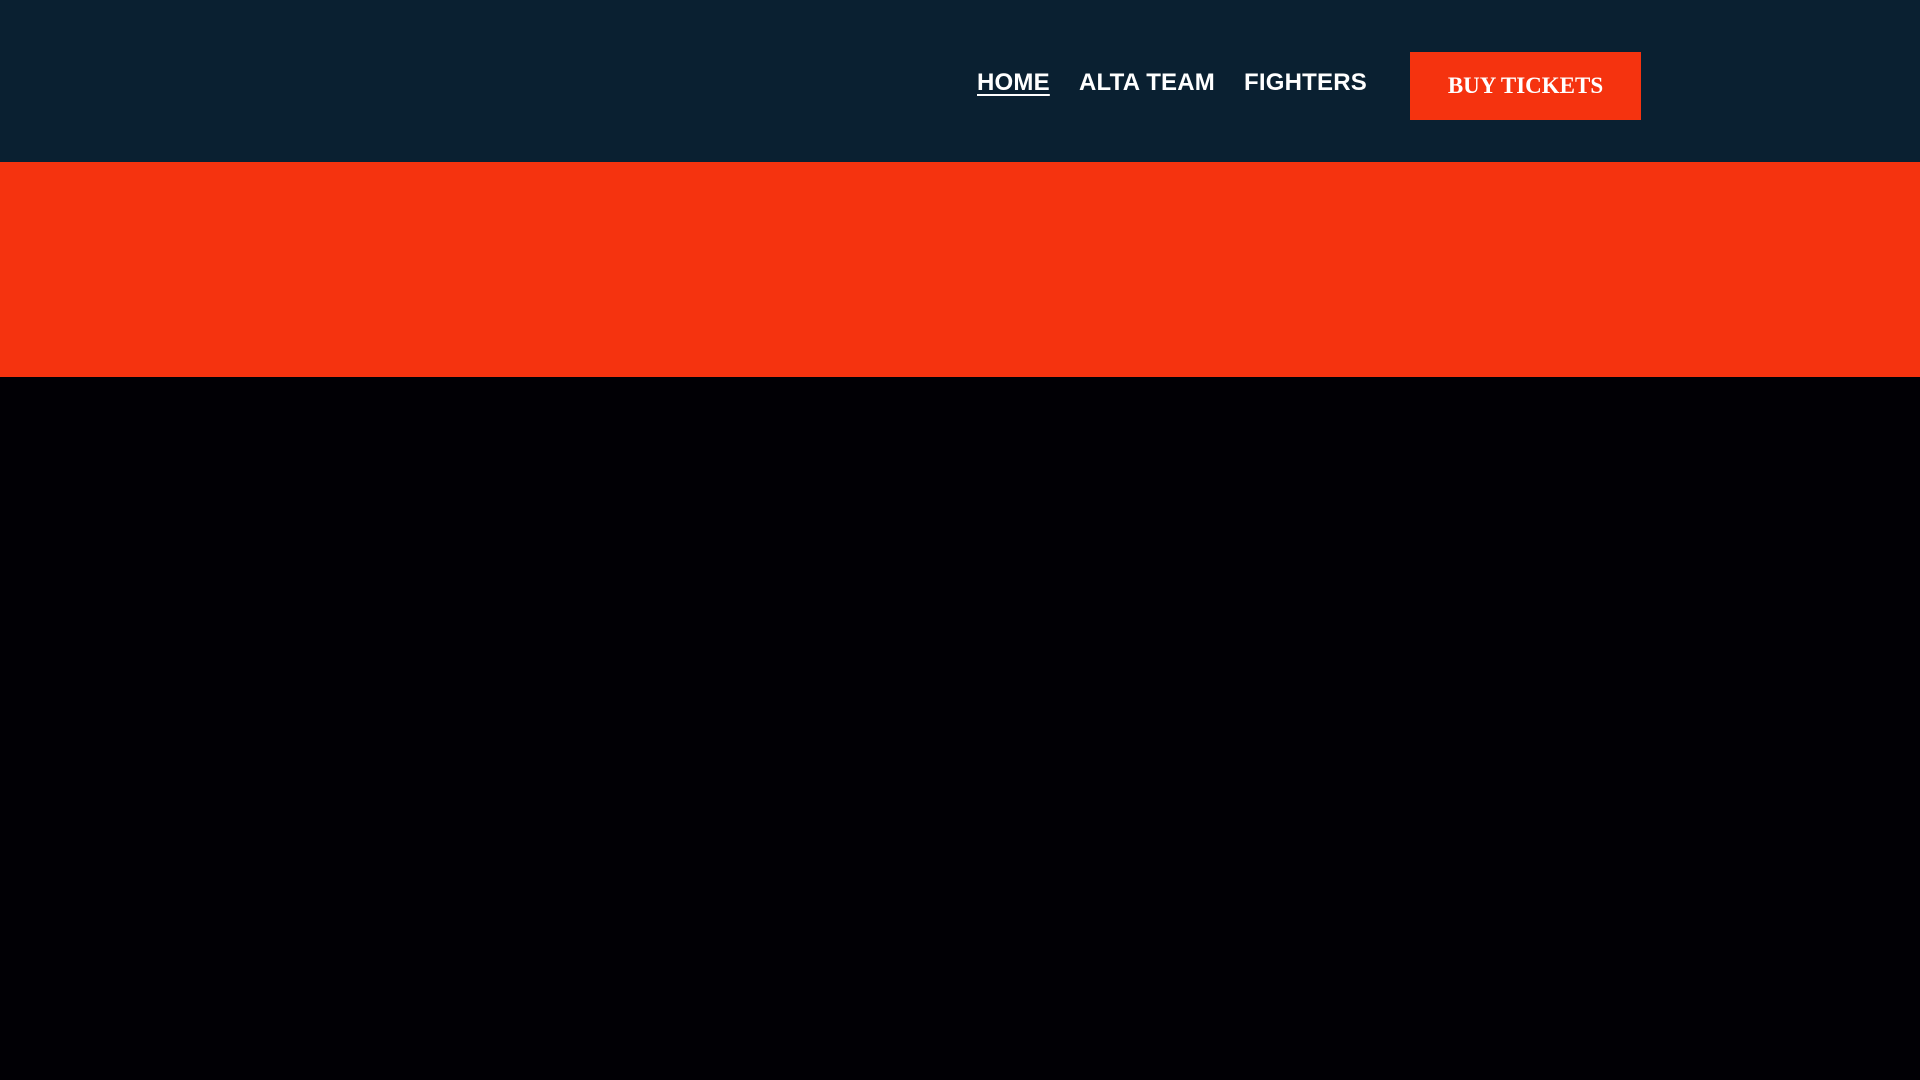 This screenshot has height=1080, width=1920. Describe the element at coordinates (1013, 83) in the screenshot. I see `nav-link-home: HOME` at that location.